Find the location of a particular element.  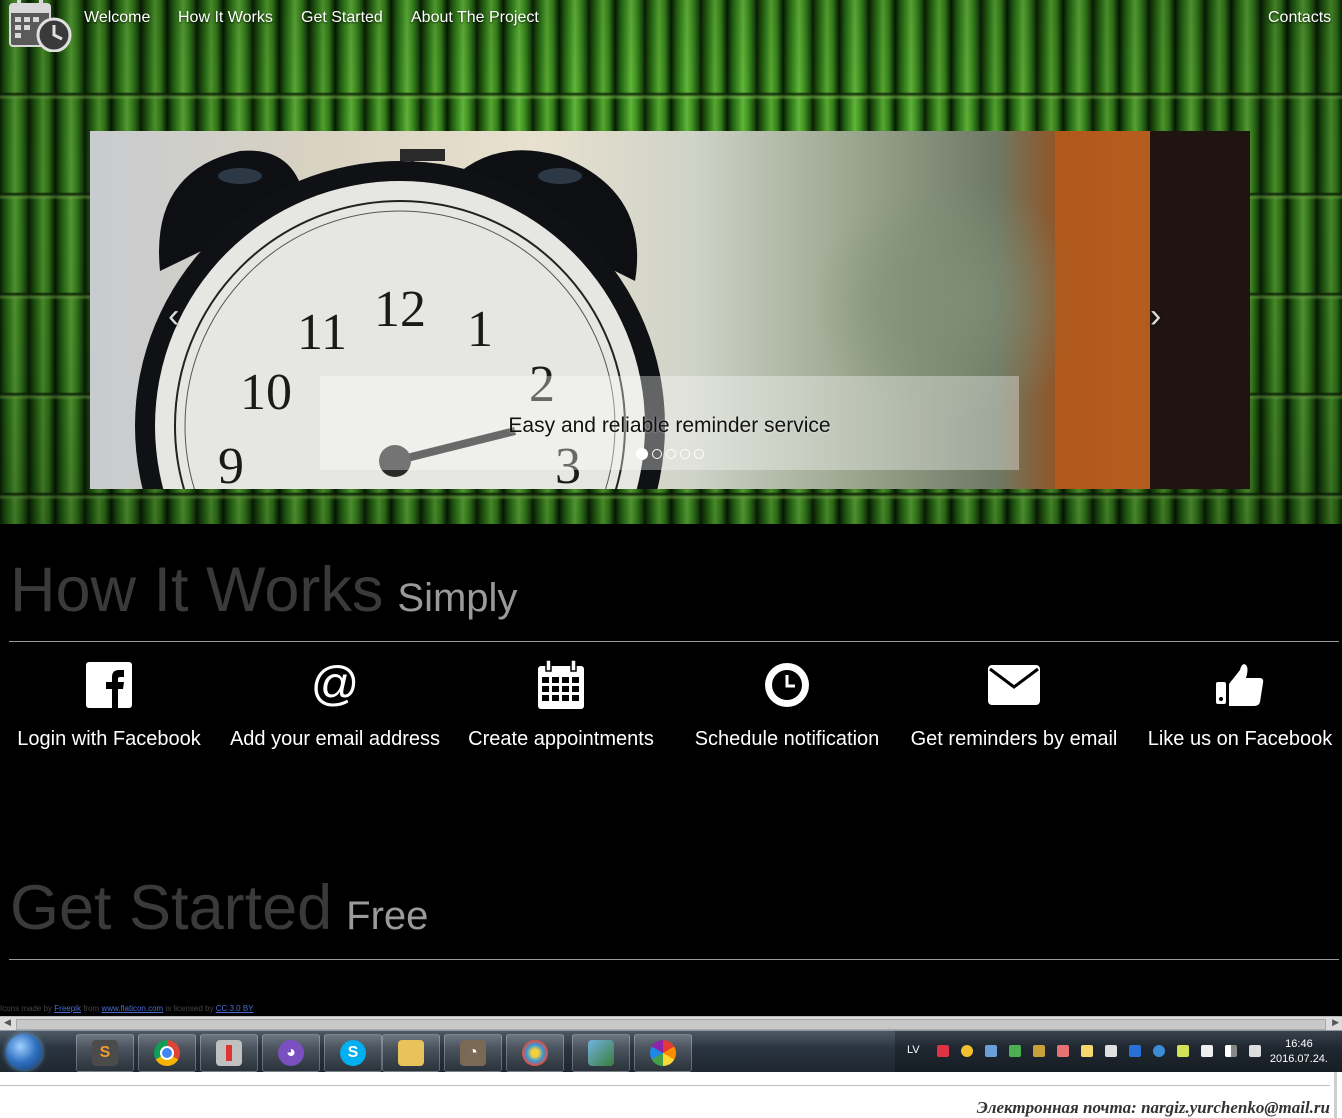

skype-icon: S is located at coordinates (353, 1053).